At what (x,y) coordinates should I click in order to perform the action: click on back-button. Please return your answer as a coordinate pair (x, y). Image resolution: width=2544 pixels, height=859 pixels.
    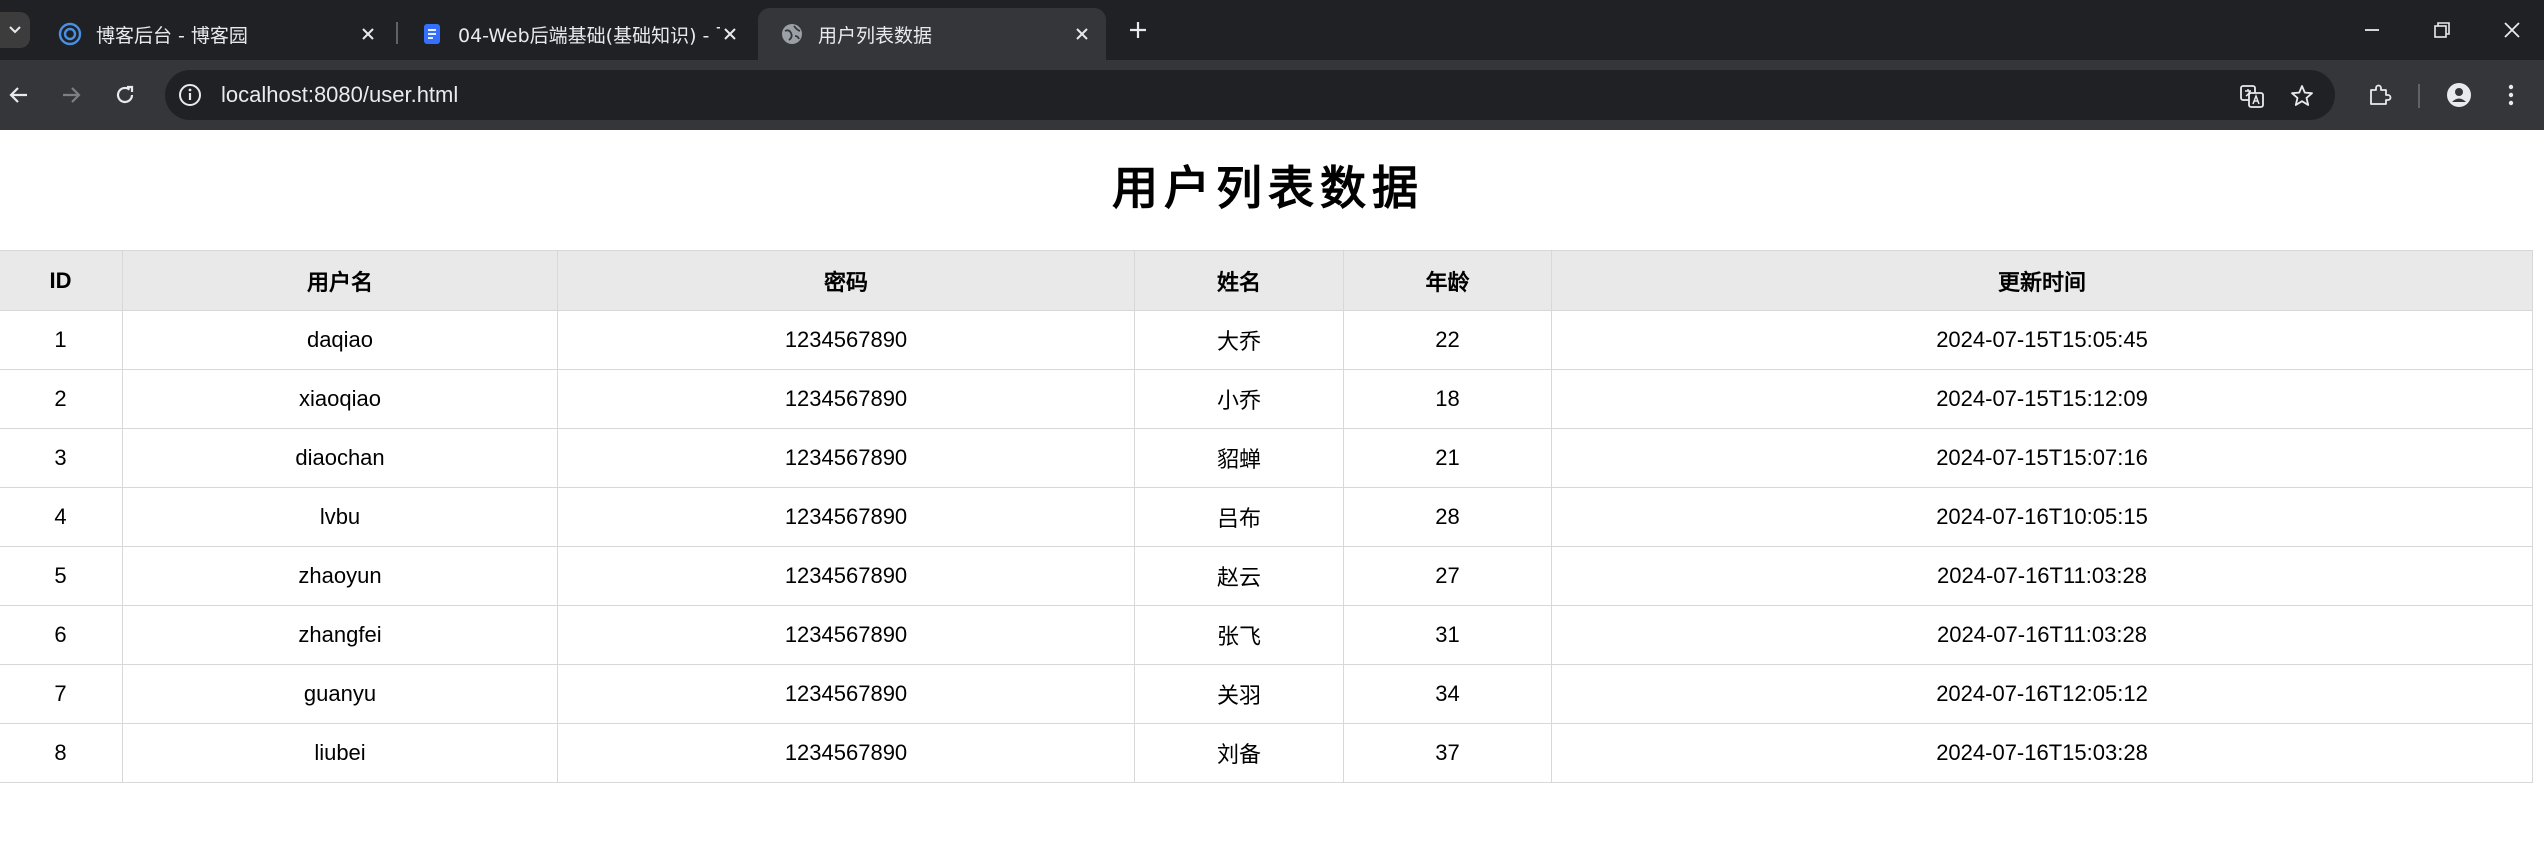
    Looking at the image, I should click on (19, 95).